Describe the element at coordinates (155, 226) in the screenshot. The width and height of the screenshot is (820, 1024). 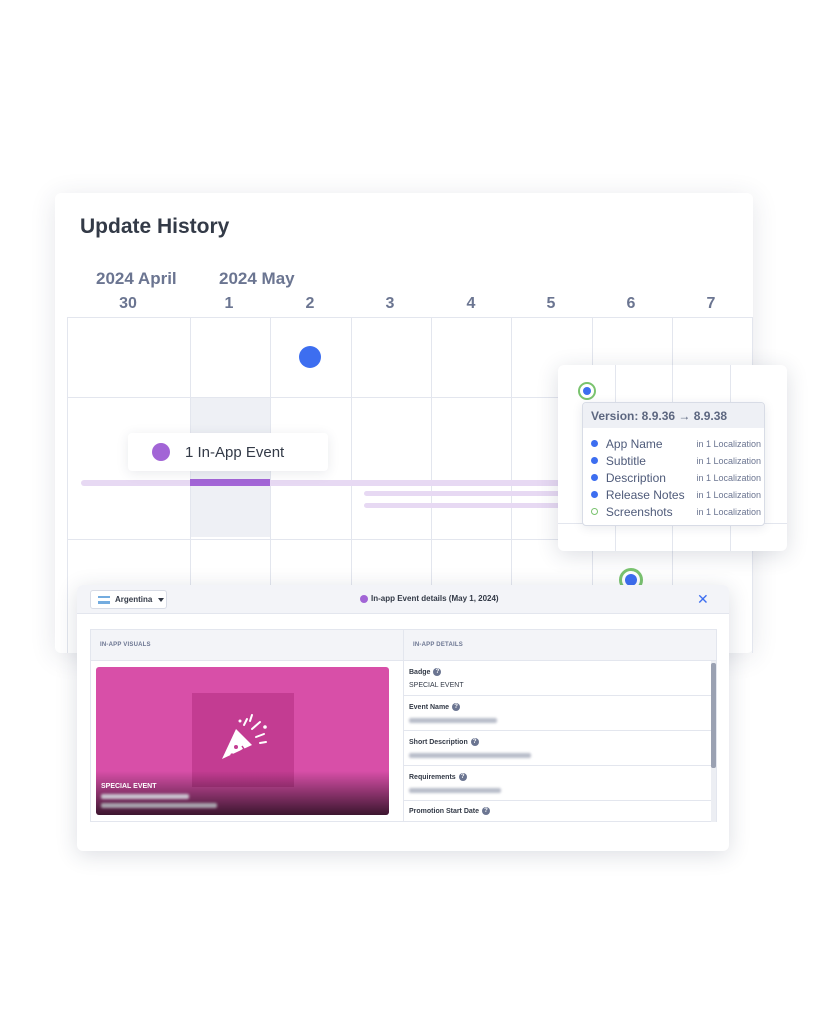
I see `page-title: Update History` at that location.